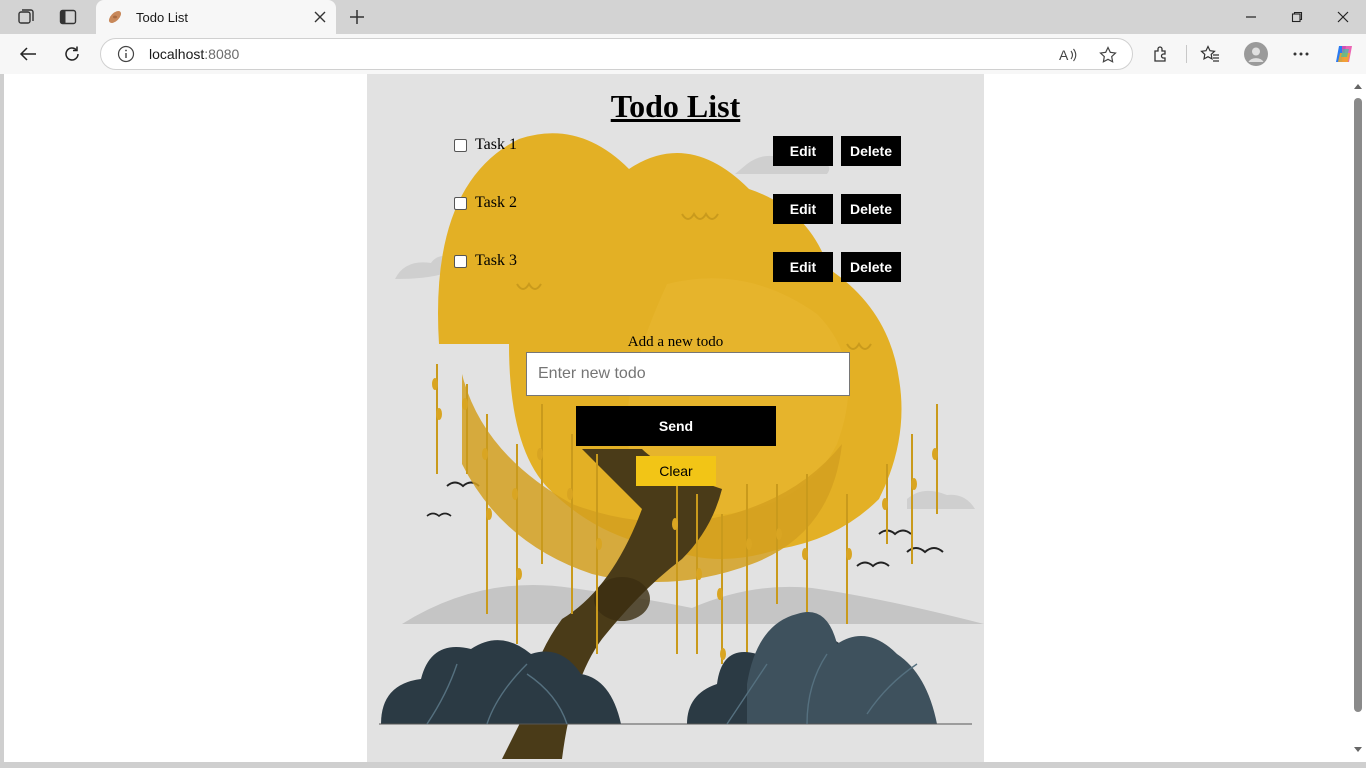 This screenshot has height=768, width=1366. I want to click on task-label: Task 3, so click(496, 260).